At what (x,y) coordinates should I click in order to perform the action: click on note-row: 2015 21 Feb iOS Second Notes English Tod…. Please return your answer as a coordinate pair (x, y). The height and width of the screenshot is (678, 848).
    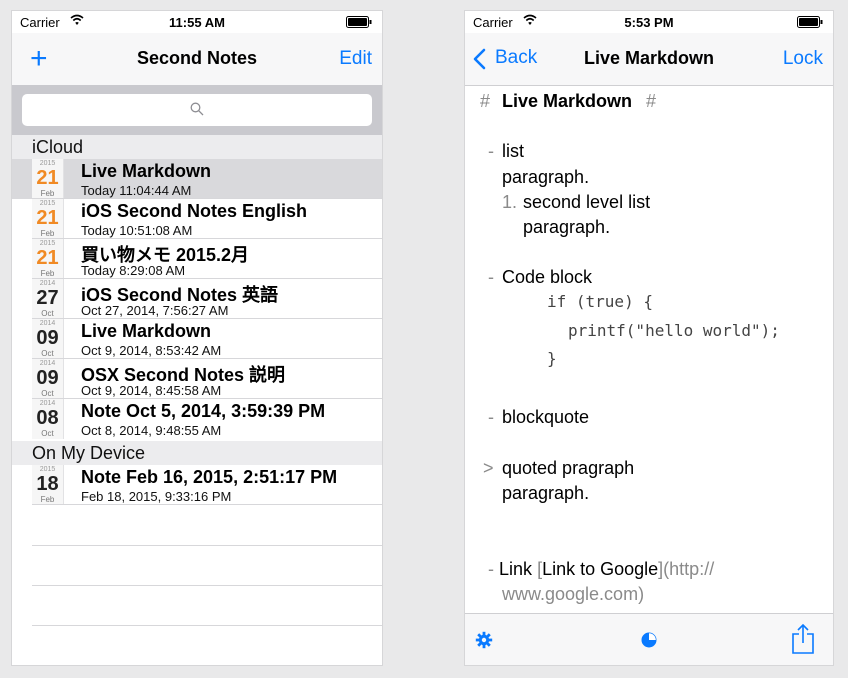
    Looking at the image, I should click on (197, 219).